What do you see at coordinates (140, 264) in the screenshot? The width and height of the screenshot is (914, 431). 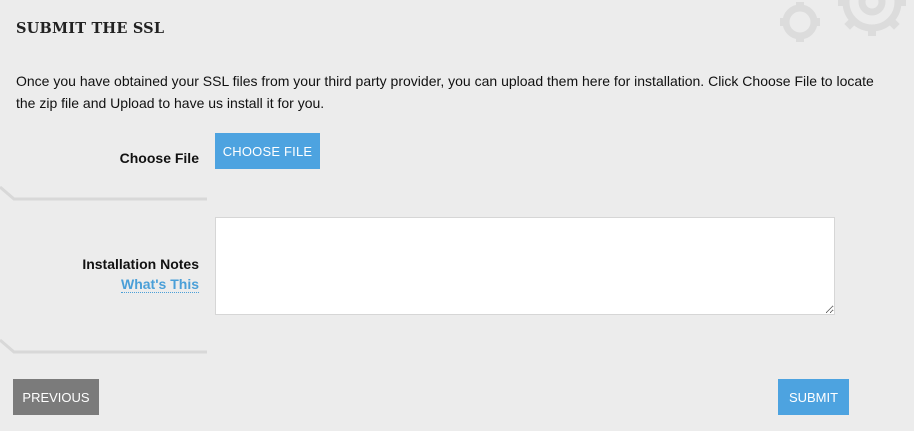 I see `installation-notes-label: Installation Notes` at bounding box center [140, 264].